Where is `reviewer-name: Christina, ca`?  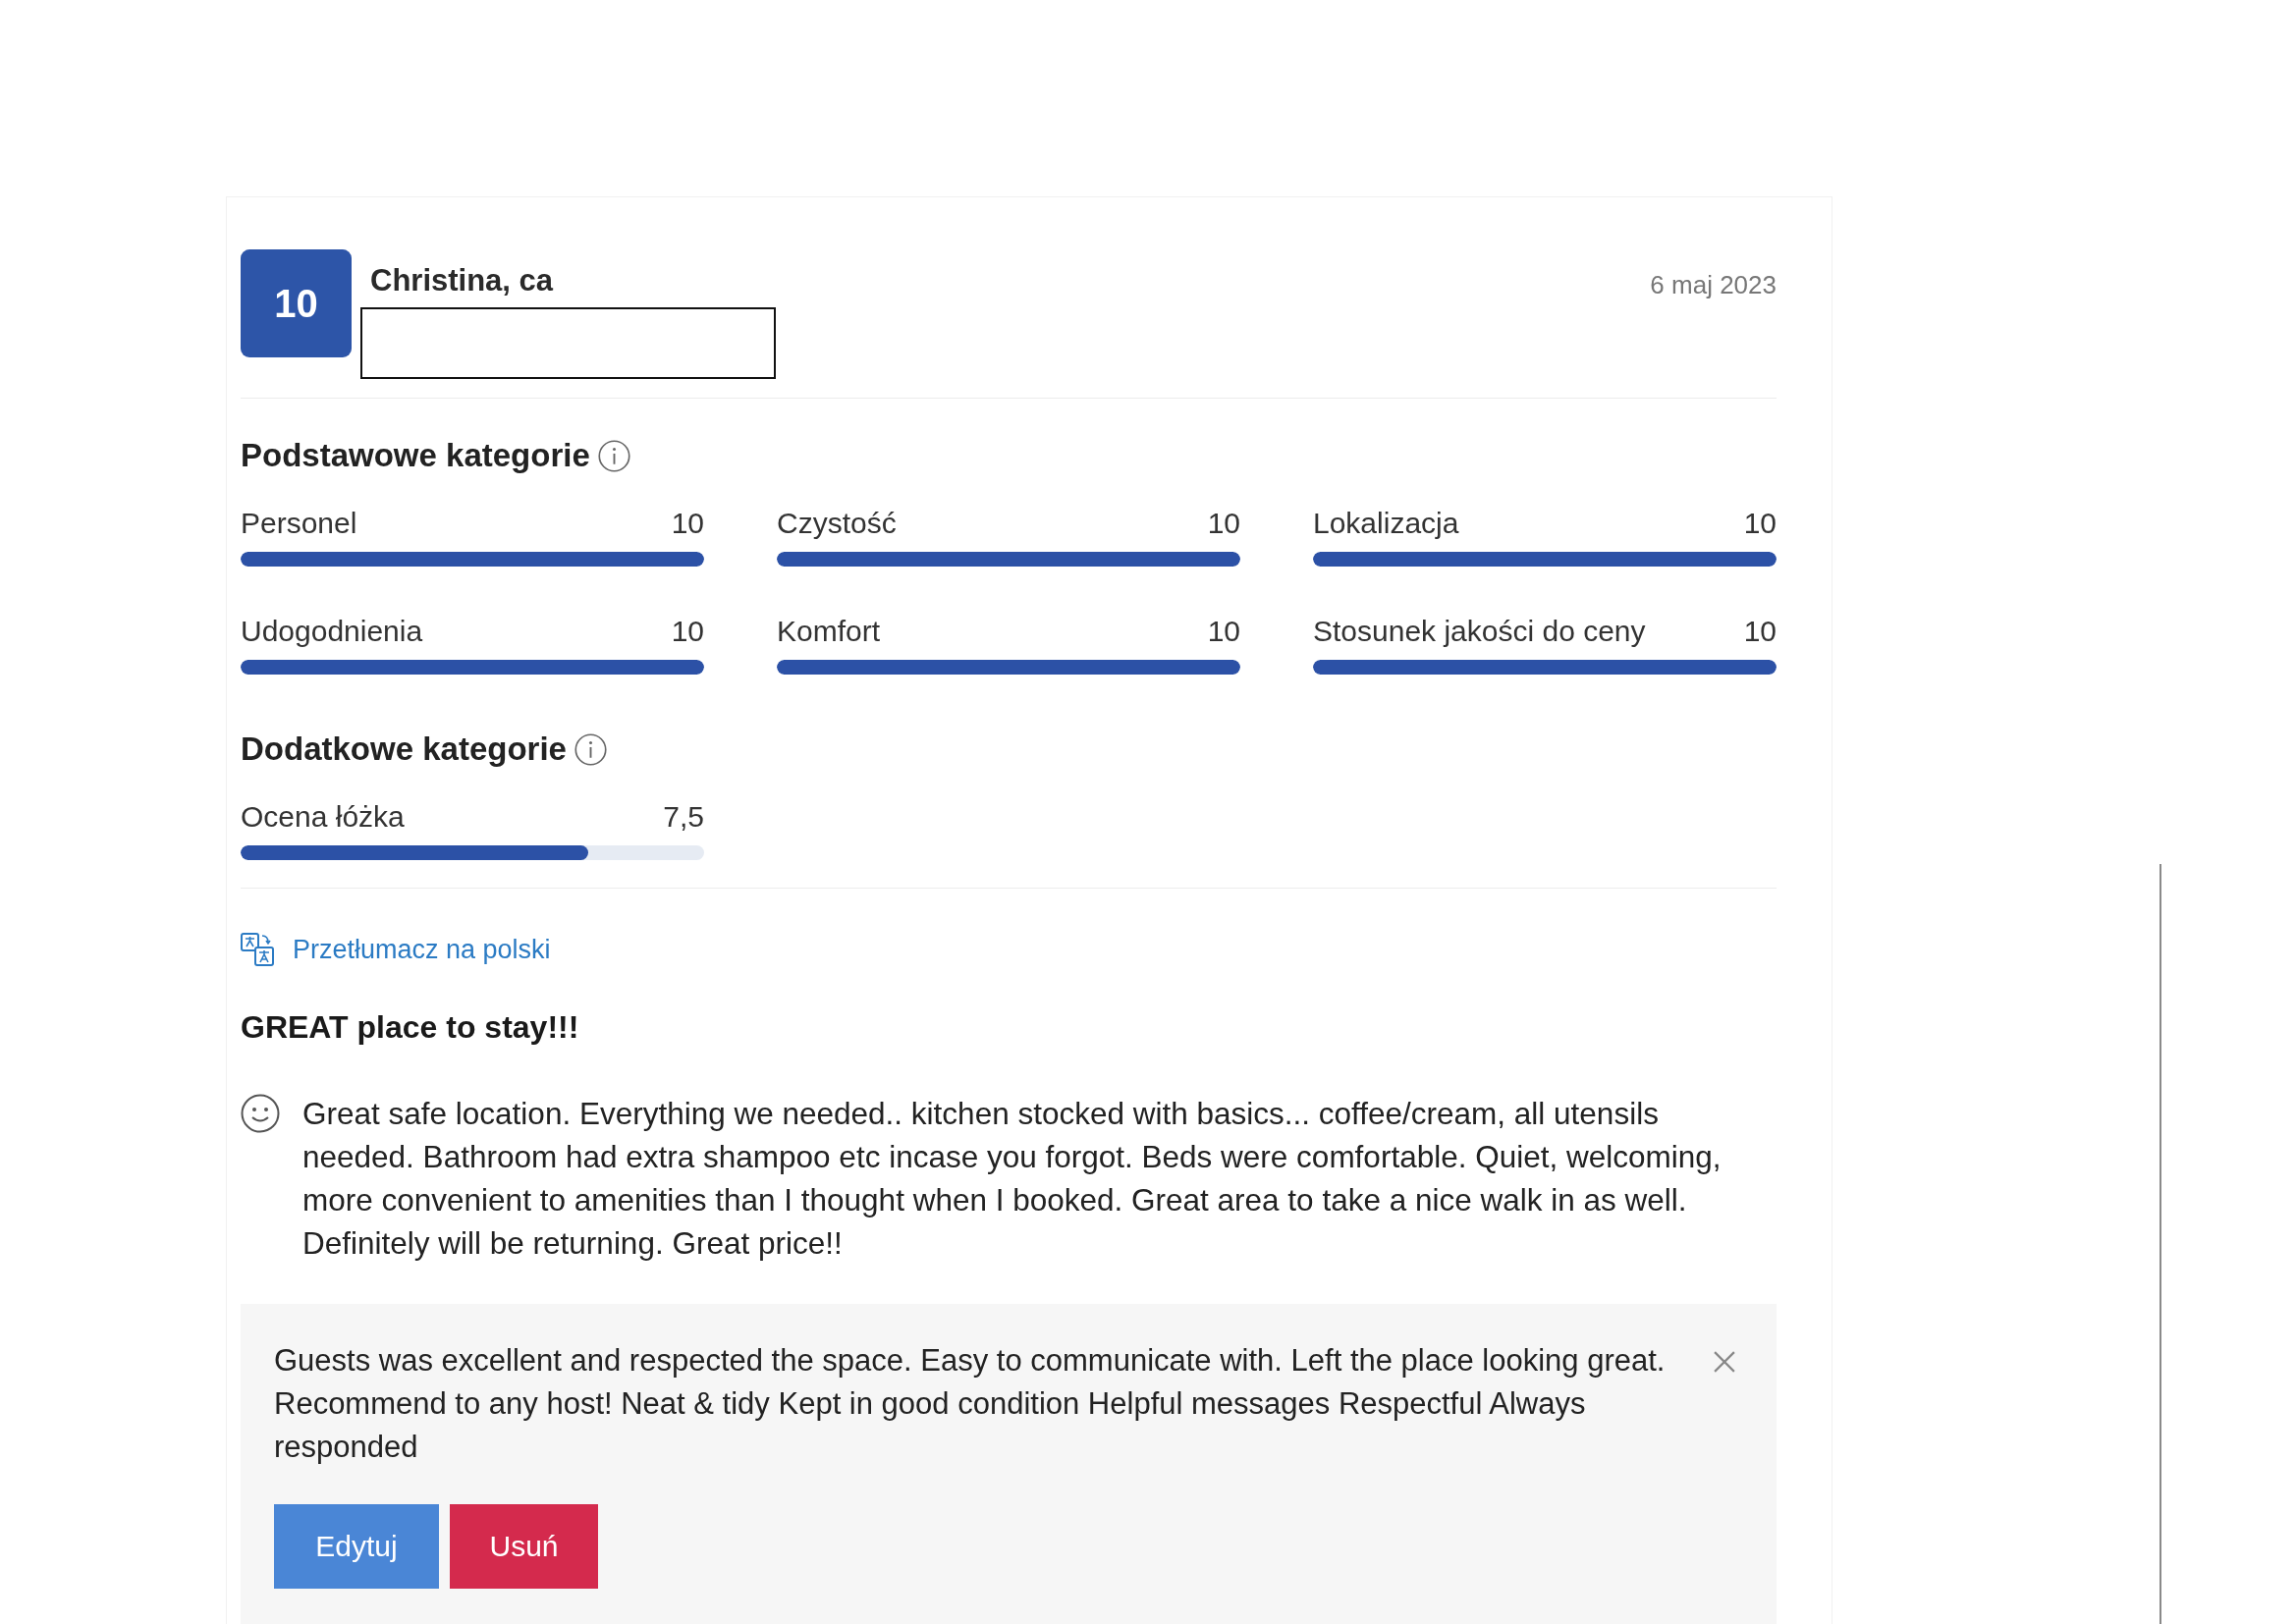
reviewer-name: Christina, ca is located at coordinates (462, 281).